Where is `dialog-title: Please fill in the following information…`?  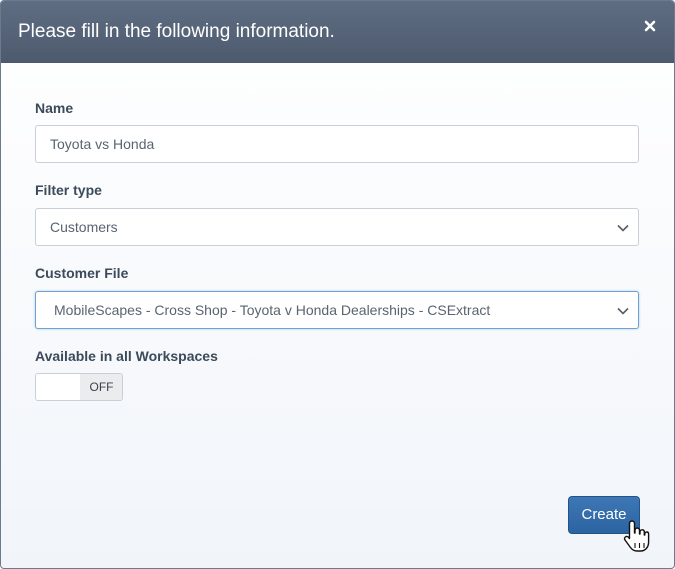
dialog-title: Please fill in the following information… is located at coordinates (176, 31).